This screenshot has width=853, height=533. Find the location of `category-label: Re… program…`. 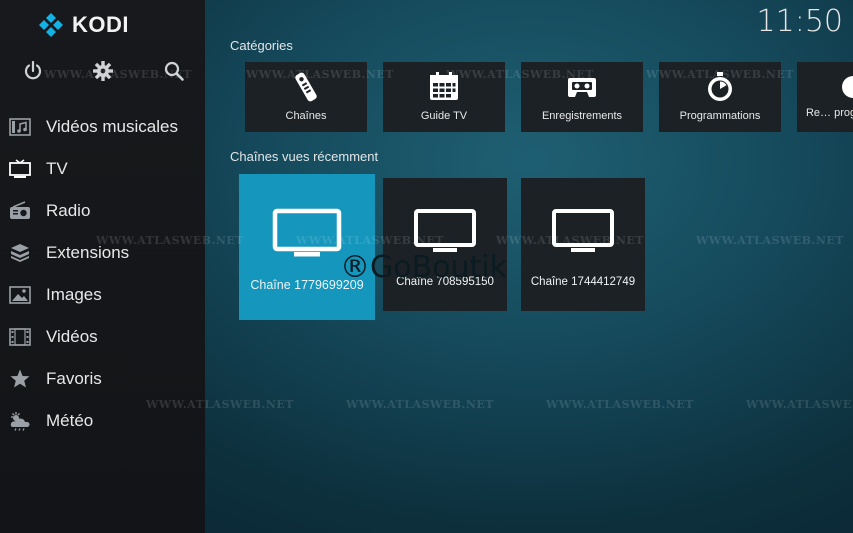

category-label: Re… program… is located at coordinates (829, 113).